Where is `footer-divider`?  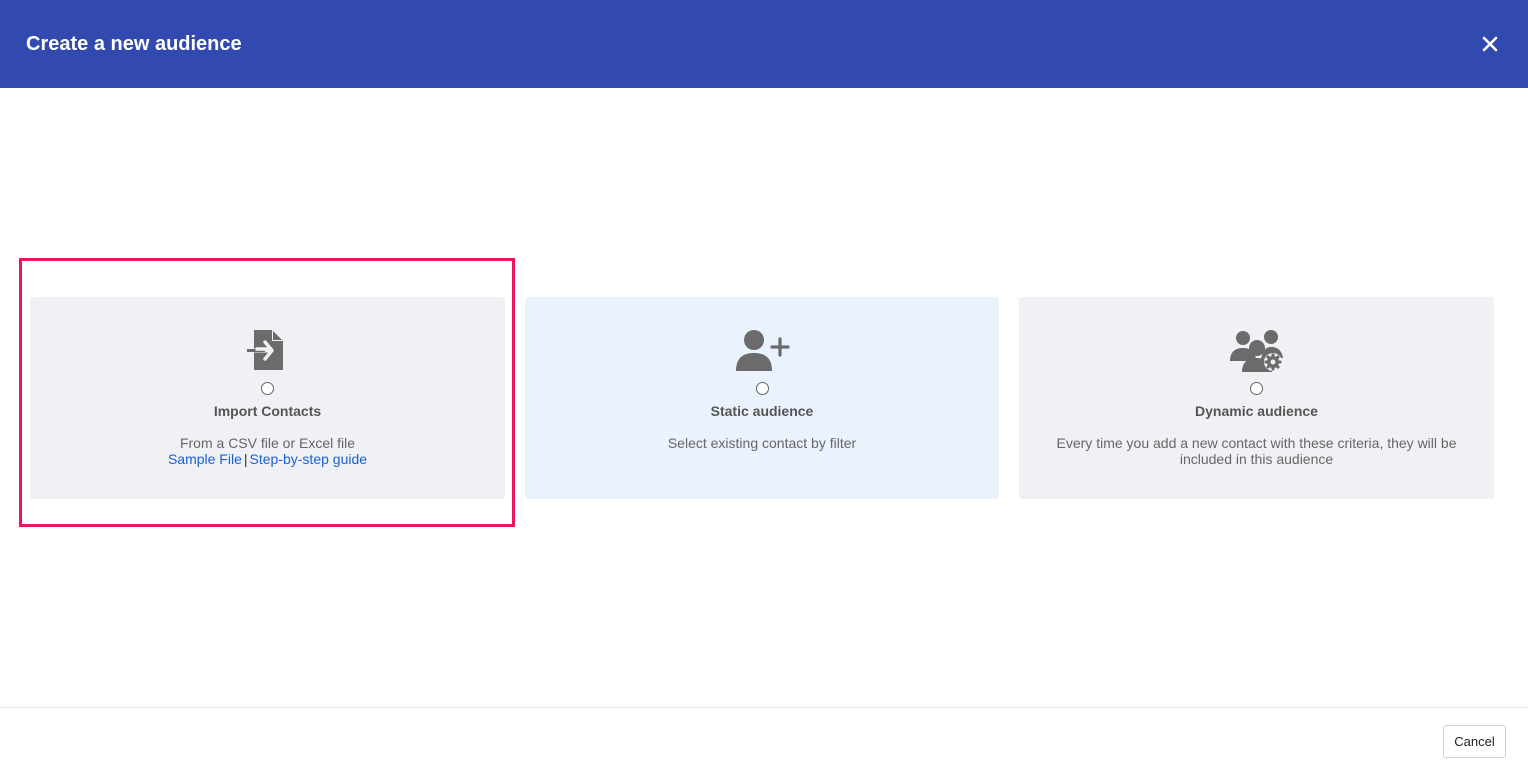
footer-divider is located at coordinates (764, 707).